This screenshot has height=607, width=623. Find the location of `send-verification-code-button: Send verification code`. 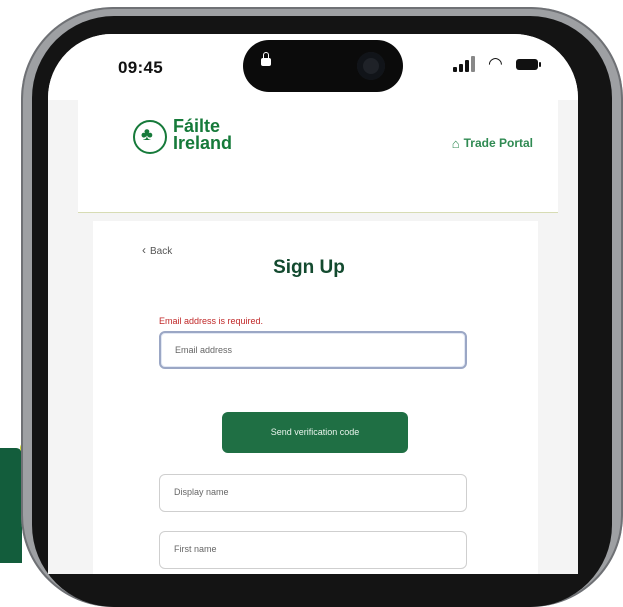

send-verification-code-button: Send verification code is located at coordinates (315, 432).